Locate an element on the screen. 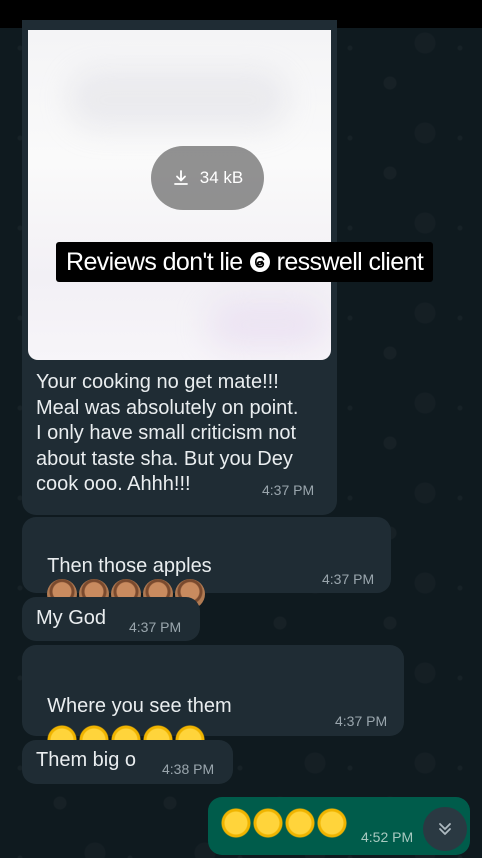  download-button: 34 kB is located at coordinates (207, 178).